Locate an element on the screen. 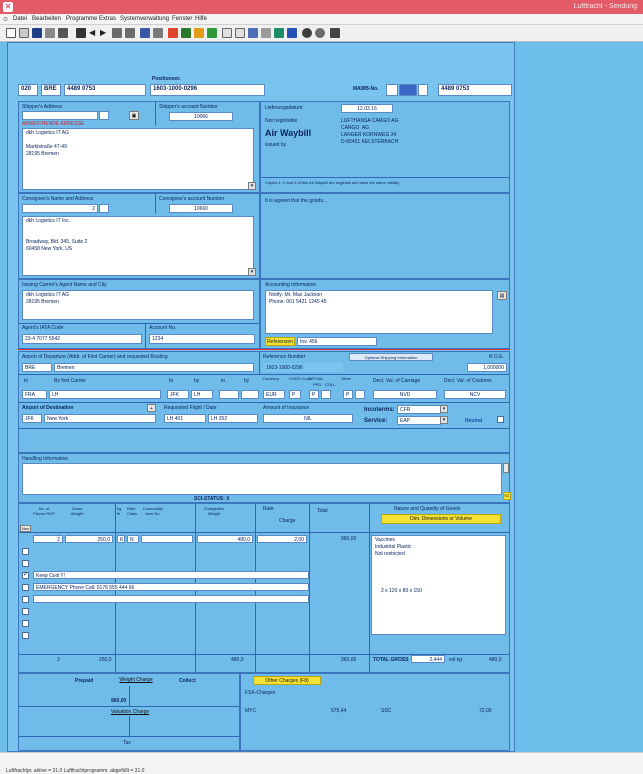 The image size is (643, 774). consignee-dropdown-icon: ▾ is located at coordinates (252, 272).